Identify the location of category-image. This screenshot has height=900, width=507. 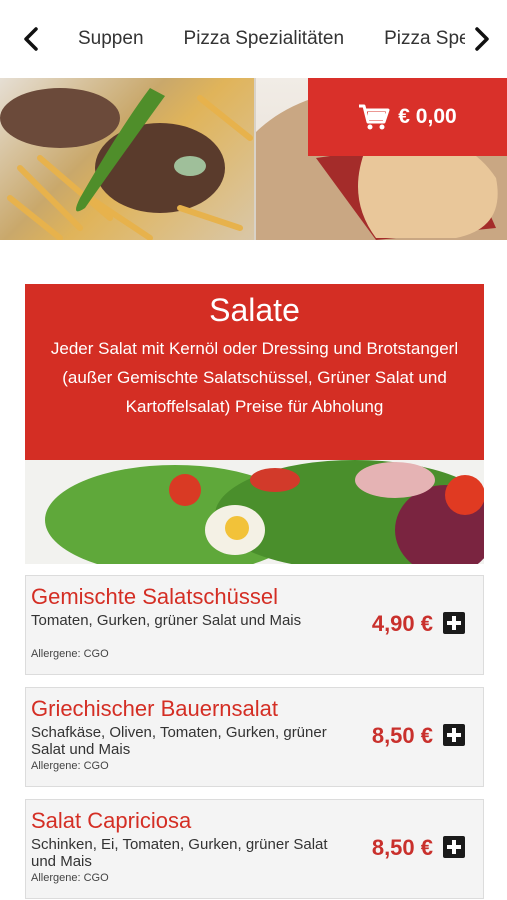
(254, 512).